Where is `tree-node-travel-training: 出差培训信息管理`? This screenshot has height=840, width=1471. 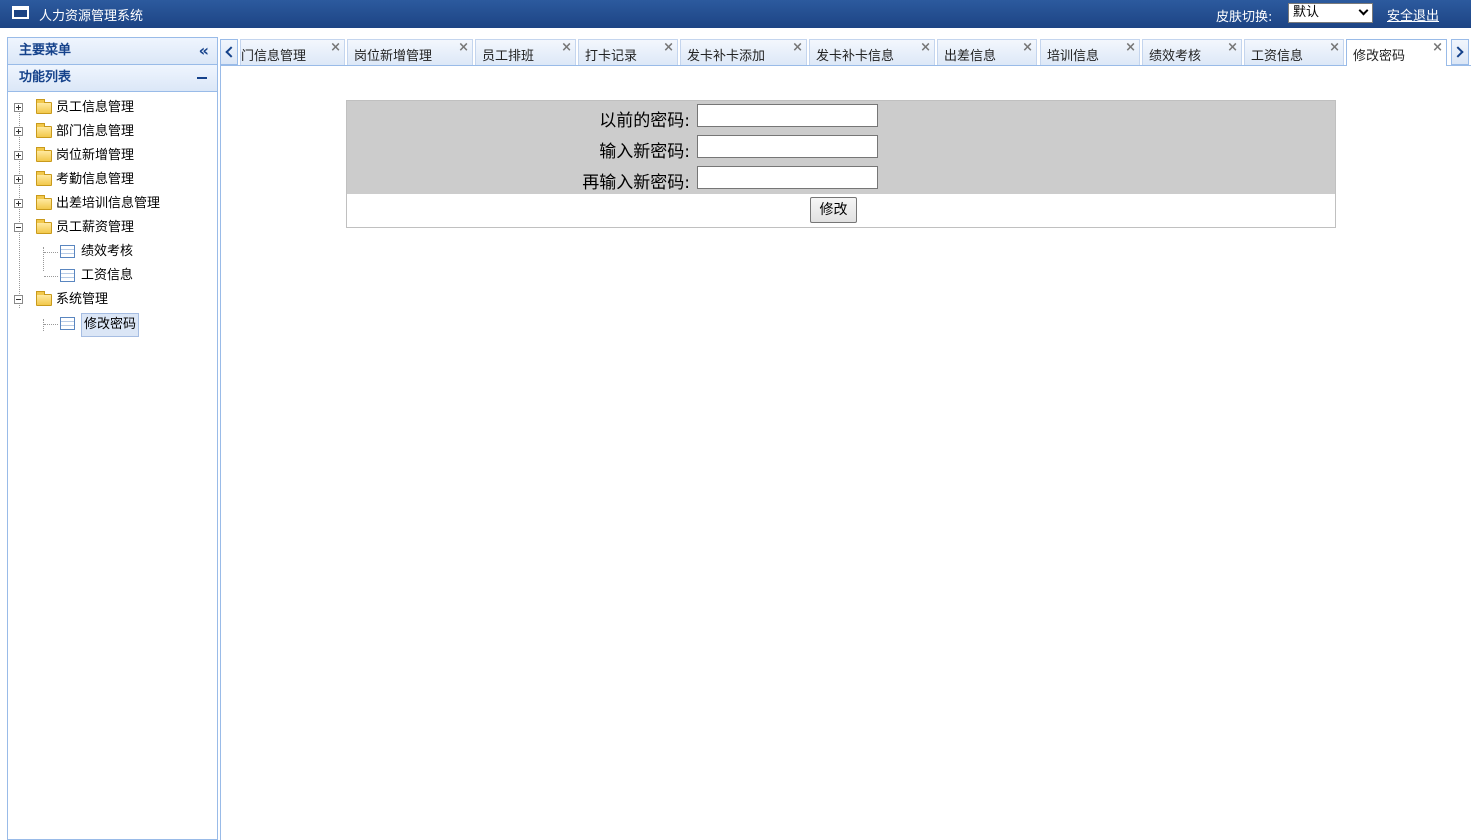 tree-node-travel-training: 出差培训信息管理 is located at coordinates (112, 204).